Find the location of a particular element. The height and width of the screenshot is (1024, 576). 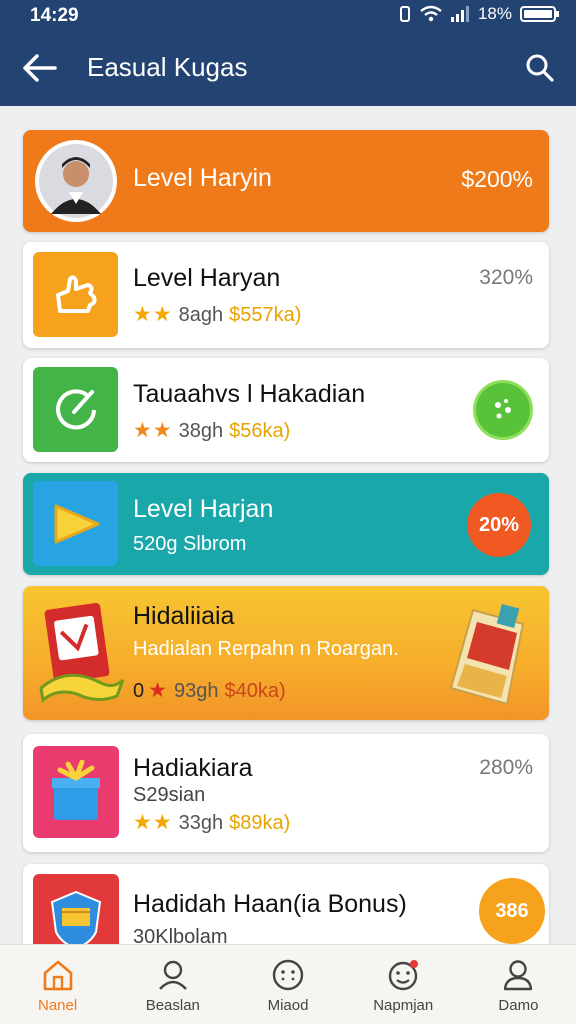

nav-item-2: Beaslan is located at coordinates (172, 984).